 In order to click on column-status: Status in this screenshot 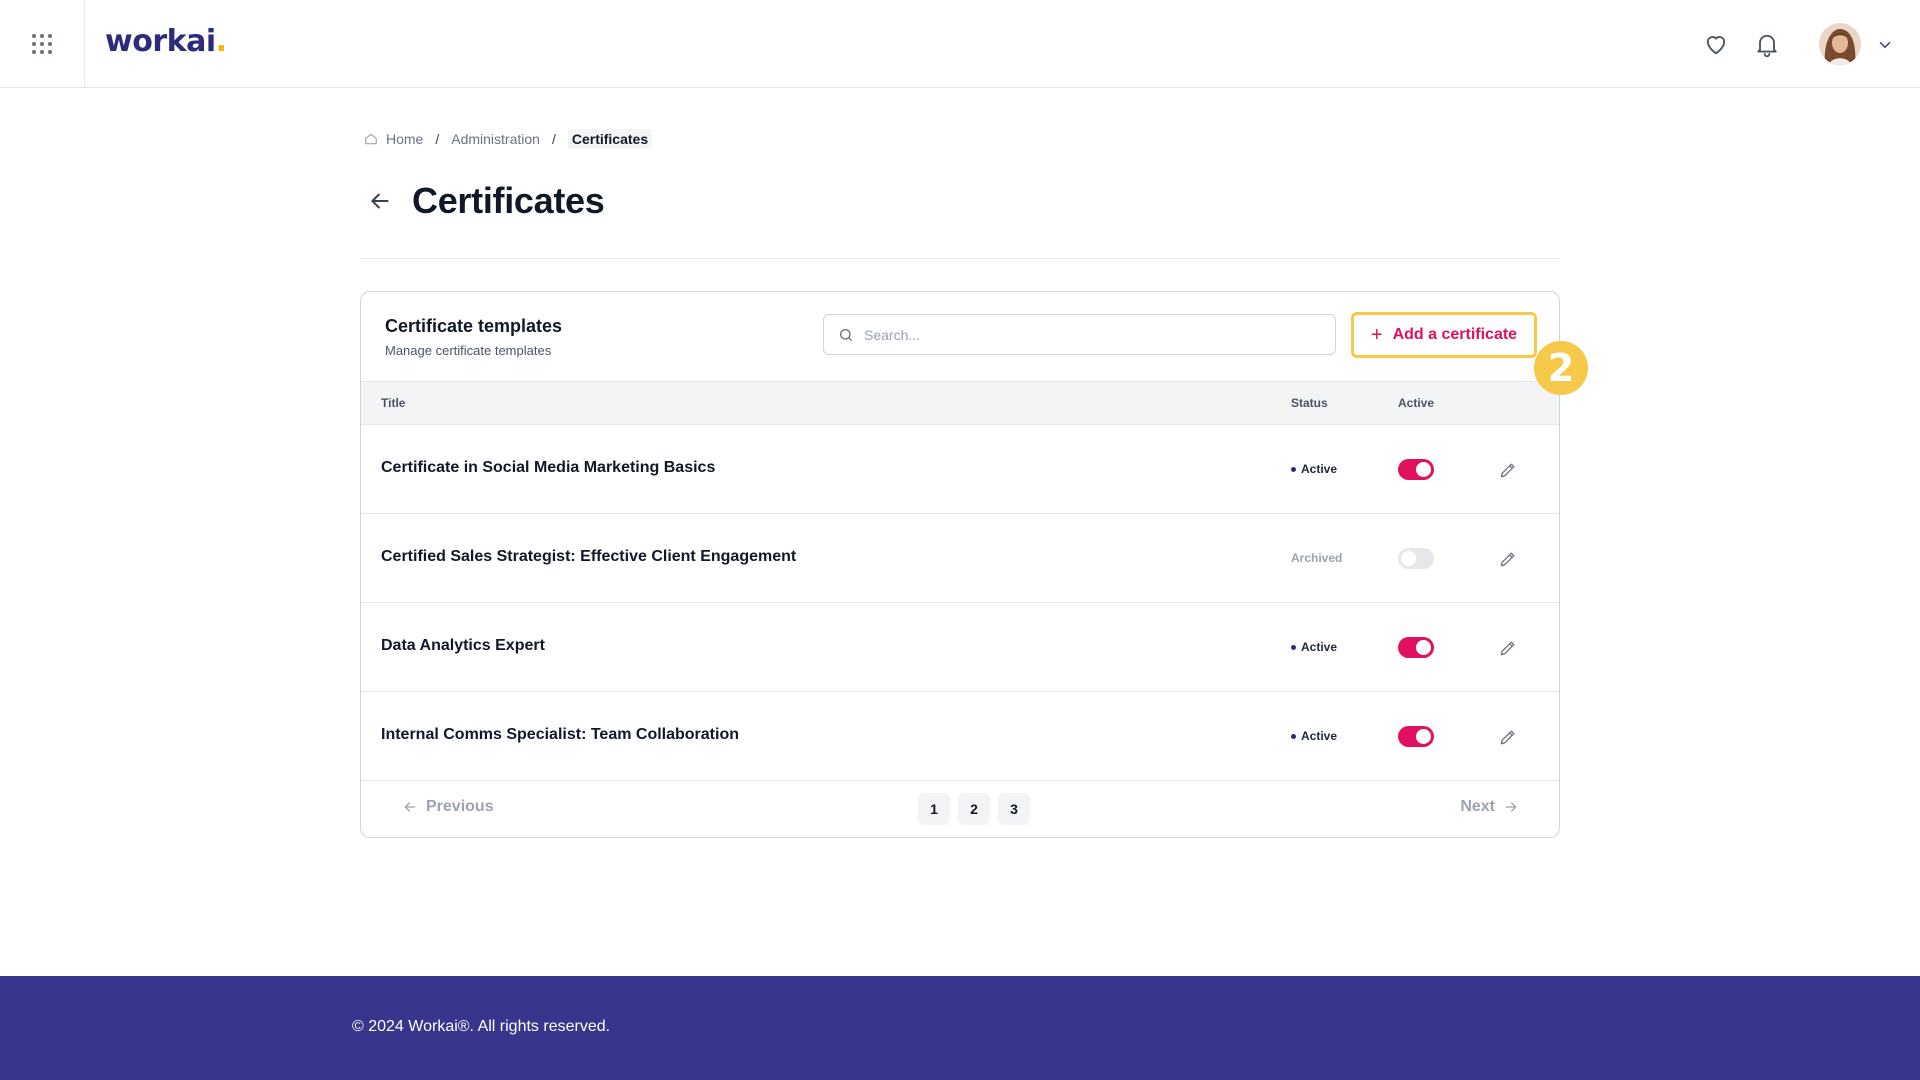, I will do `click(1309, 403)`.